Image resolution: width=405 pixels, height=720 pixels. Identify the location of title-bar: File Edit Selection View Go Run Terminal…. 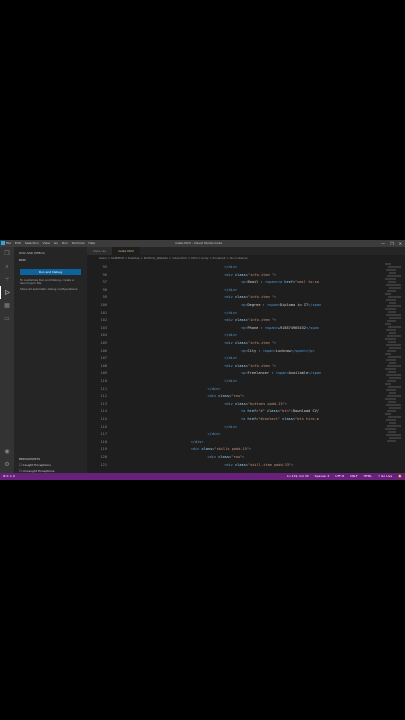
(202, 243).